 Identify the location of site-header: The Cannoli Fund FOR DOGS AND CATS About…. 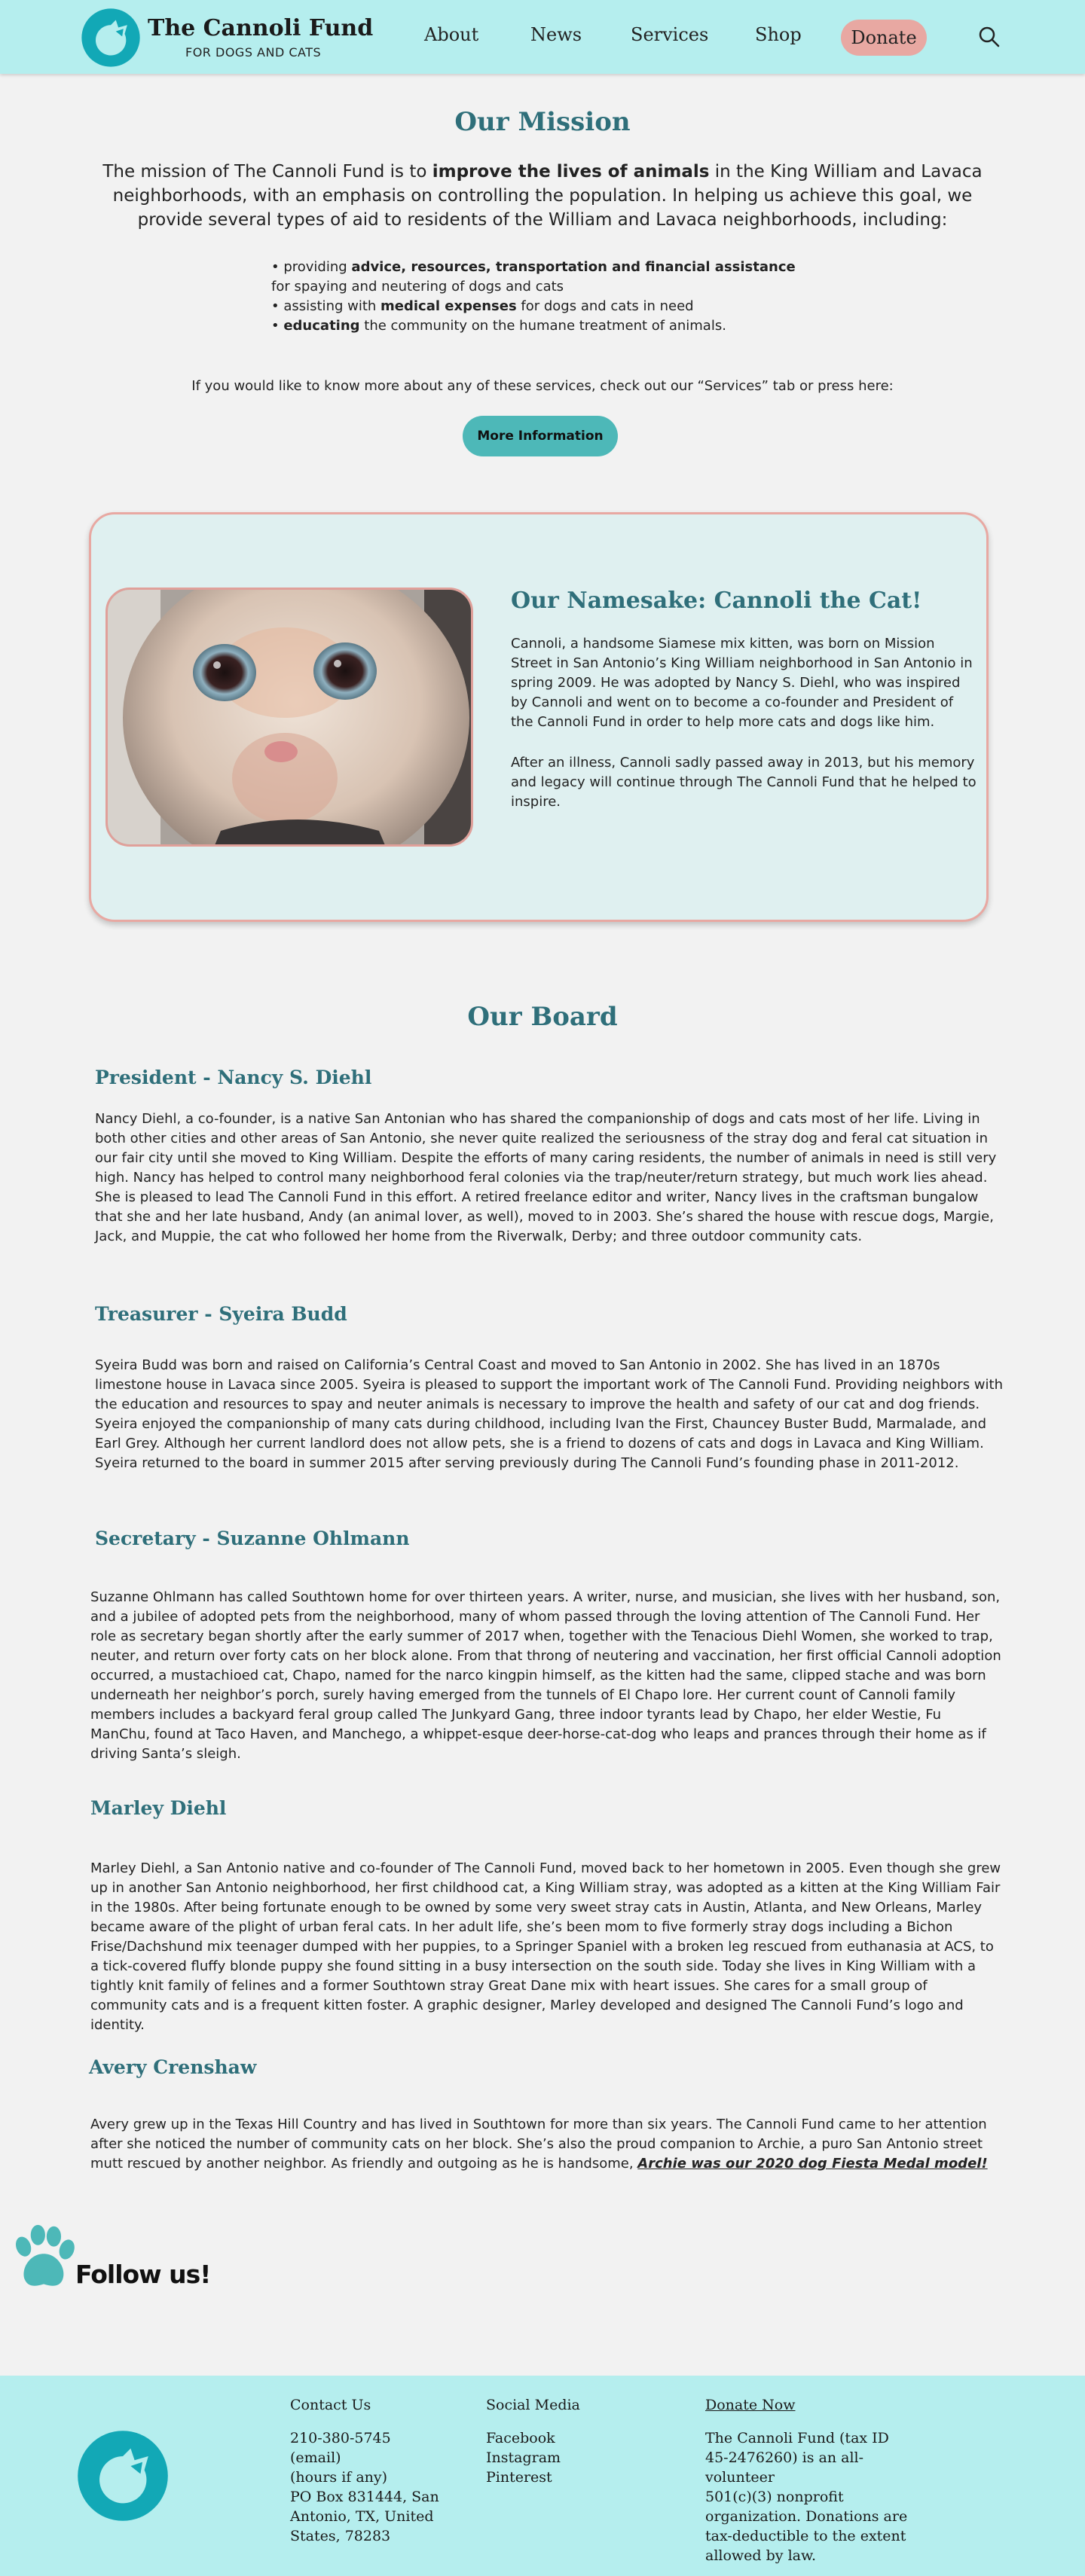
(542, 37).